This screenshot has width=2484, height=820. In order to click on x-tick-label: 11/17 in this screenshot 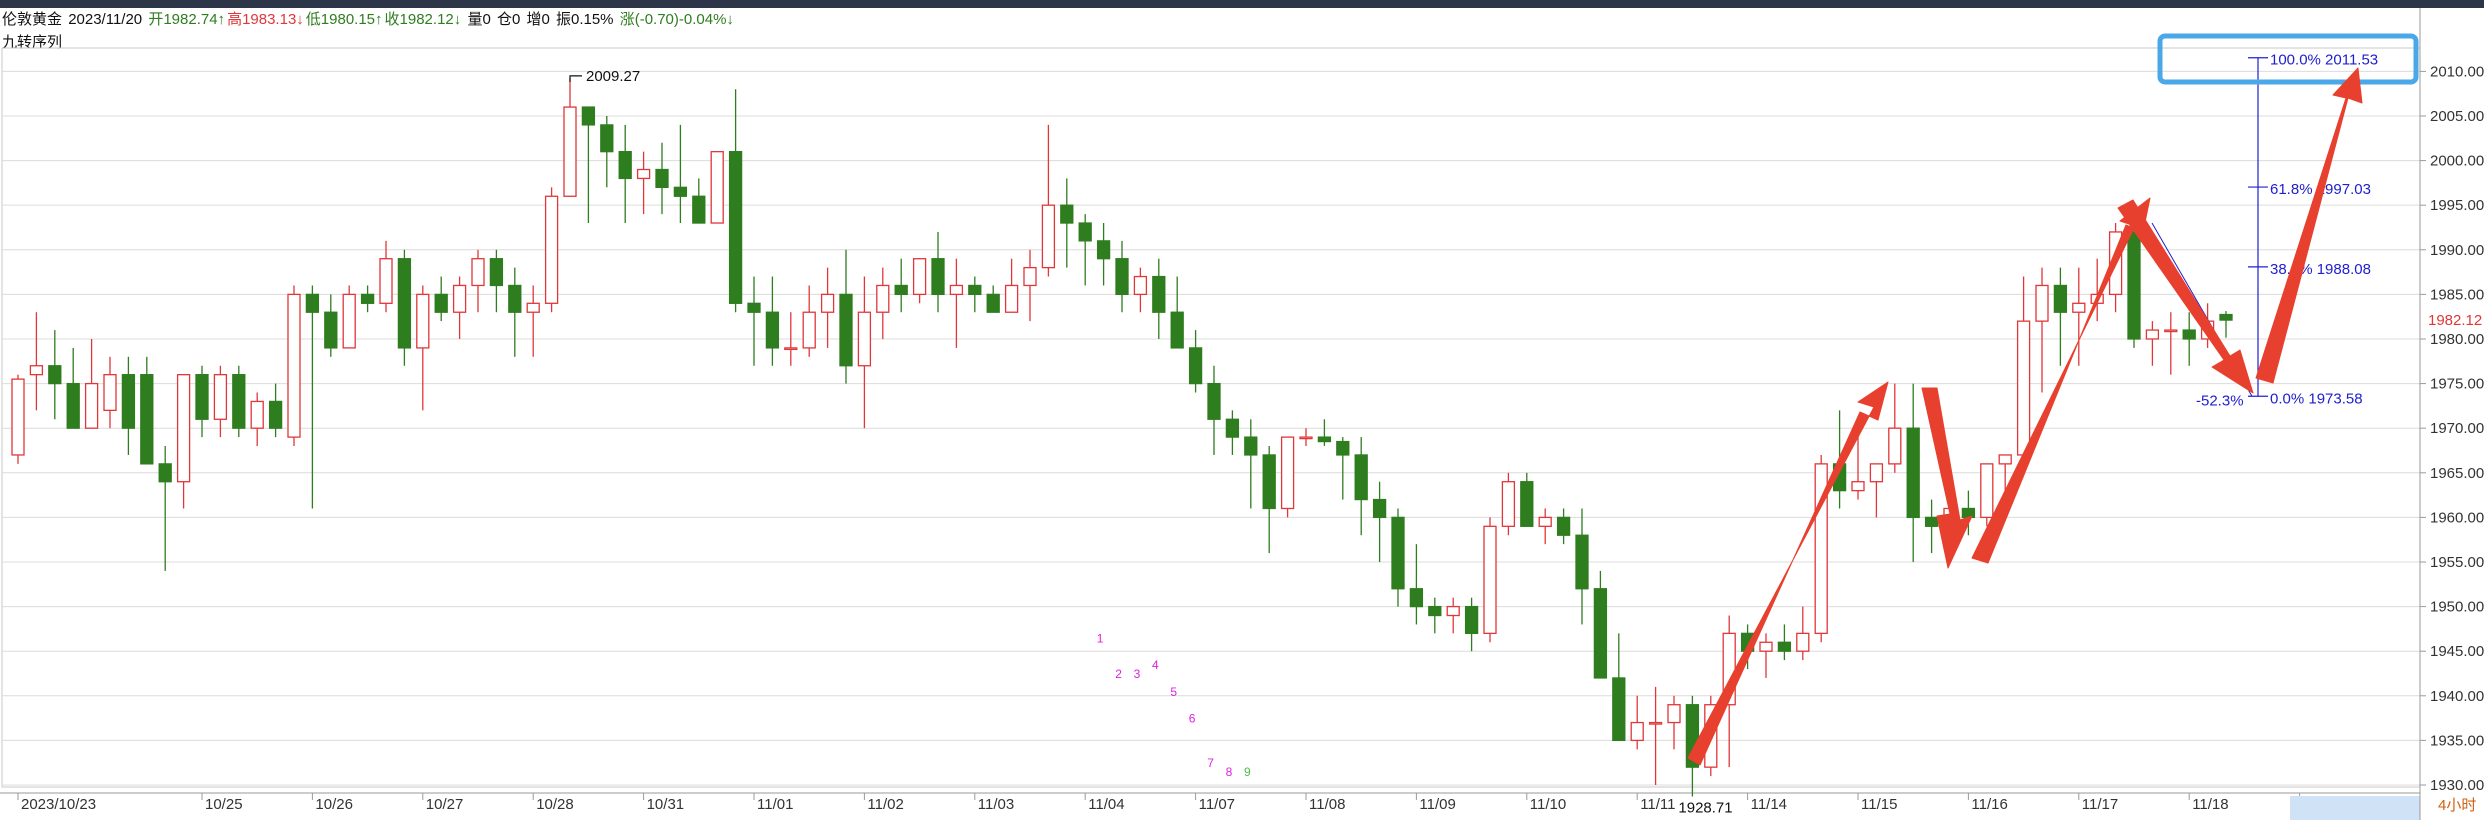, I will do `click(2100, 804)`.